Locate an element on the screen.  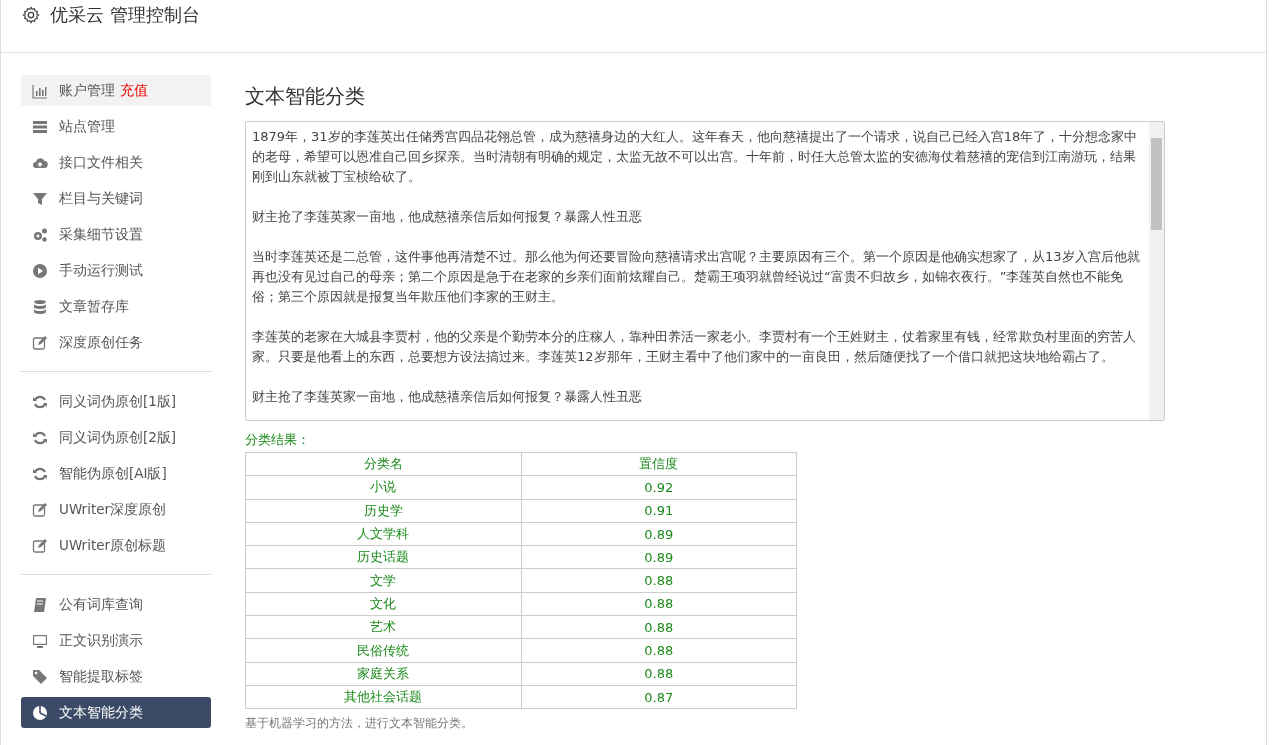
settings-icon is located at coordinates (31, 15).